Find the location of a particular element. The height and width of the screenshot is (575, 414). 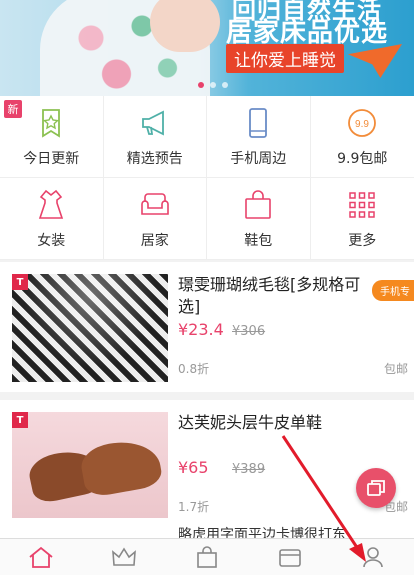

user-icon is located at coordinates (373, 557).